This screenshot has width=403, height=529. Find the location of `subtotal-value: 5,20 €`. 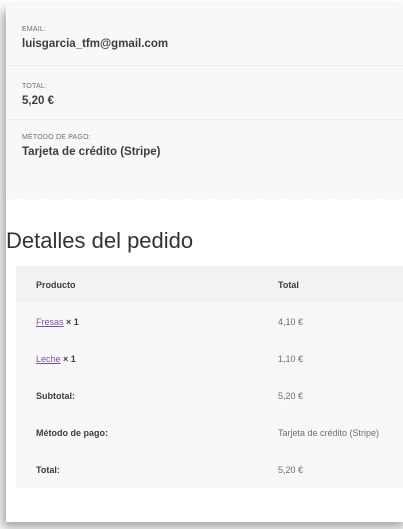

subtotal-value: 5,20 € is located at coordinates (291, 395).